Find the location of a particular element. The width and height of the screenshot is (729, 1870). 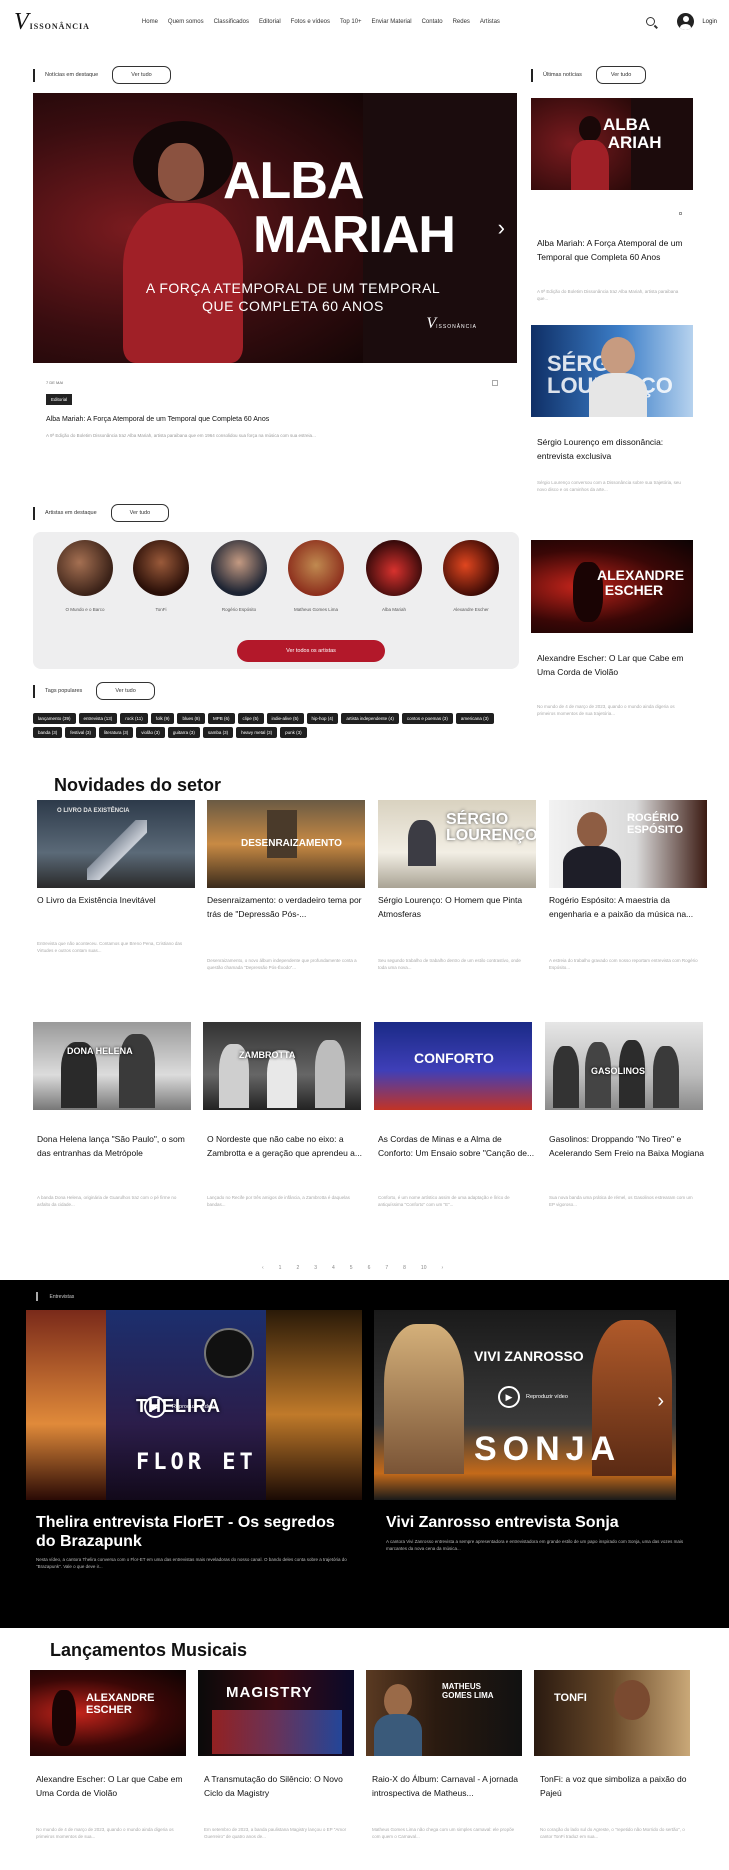

tag-chip: MPB (6) is located at coordinates (221, 718).